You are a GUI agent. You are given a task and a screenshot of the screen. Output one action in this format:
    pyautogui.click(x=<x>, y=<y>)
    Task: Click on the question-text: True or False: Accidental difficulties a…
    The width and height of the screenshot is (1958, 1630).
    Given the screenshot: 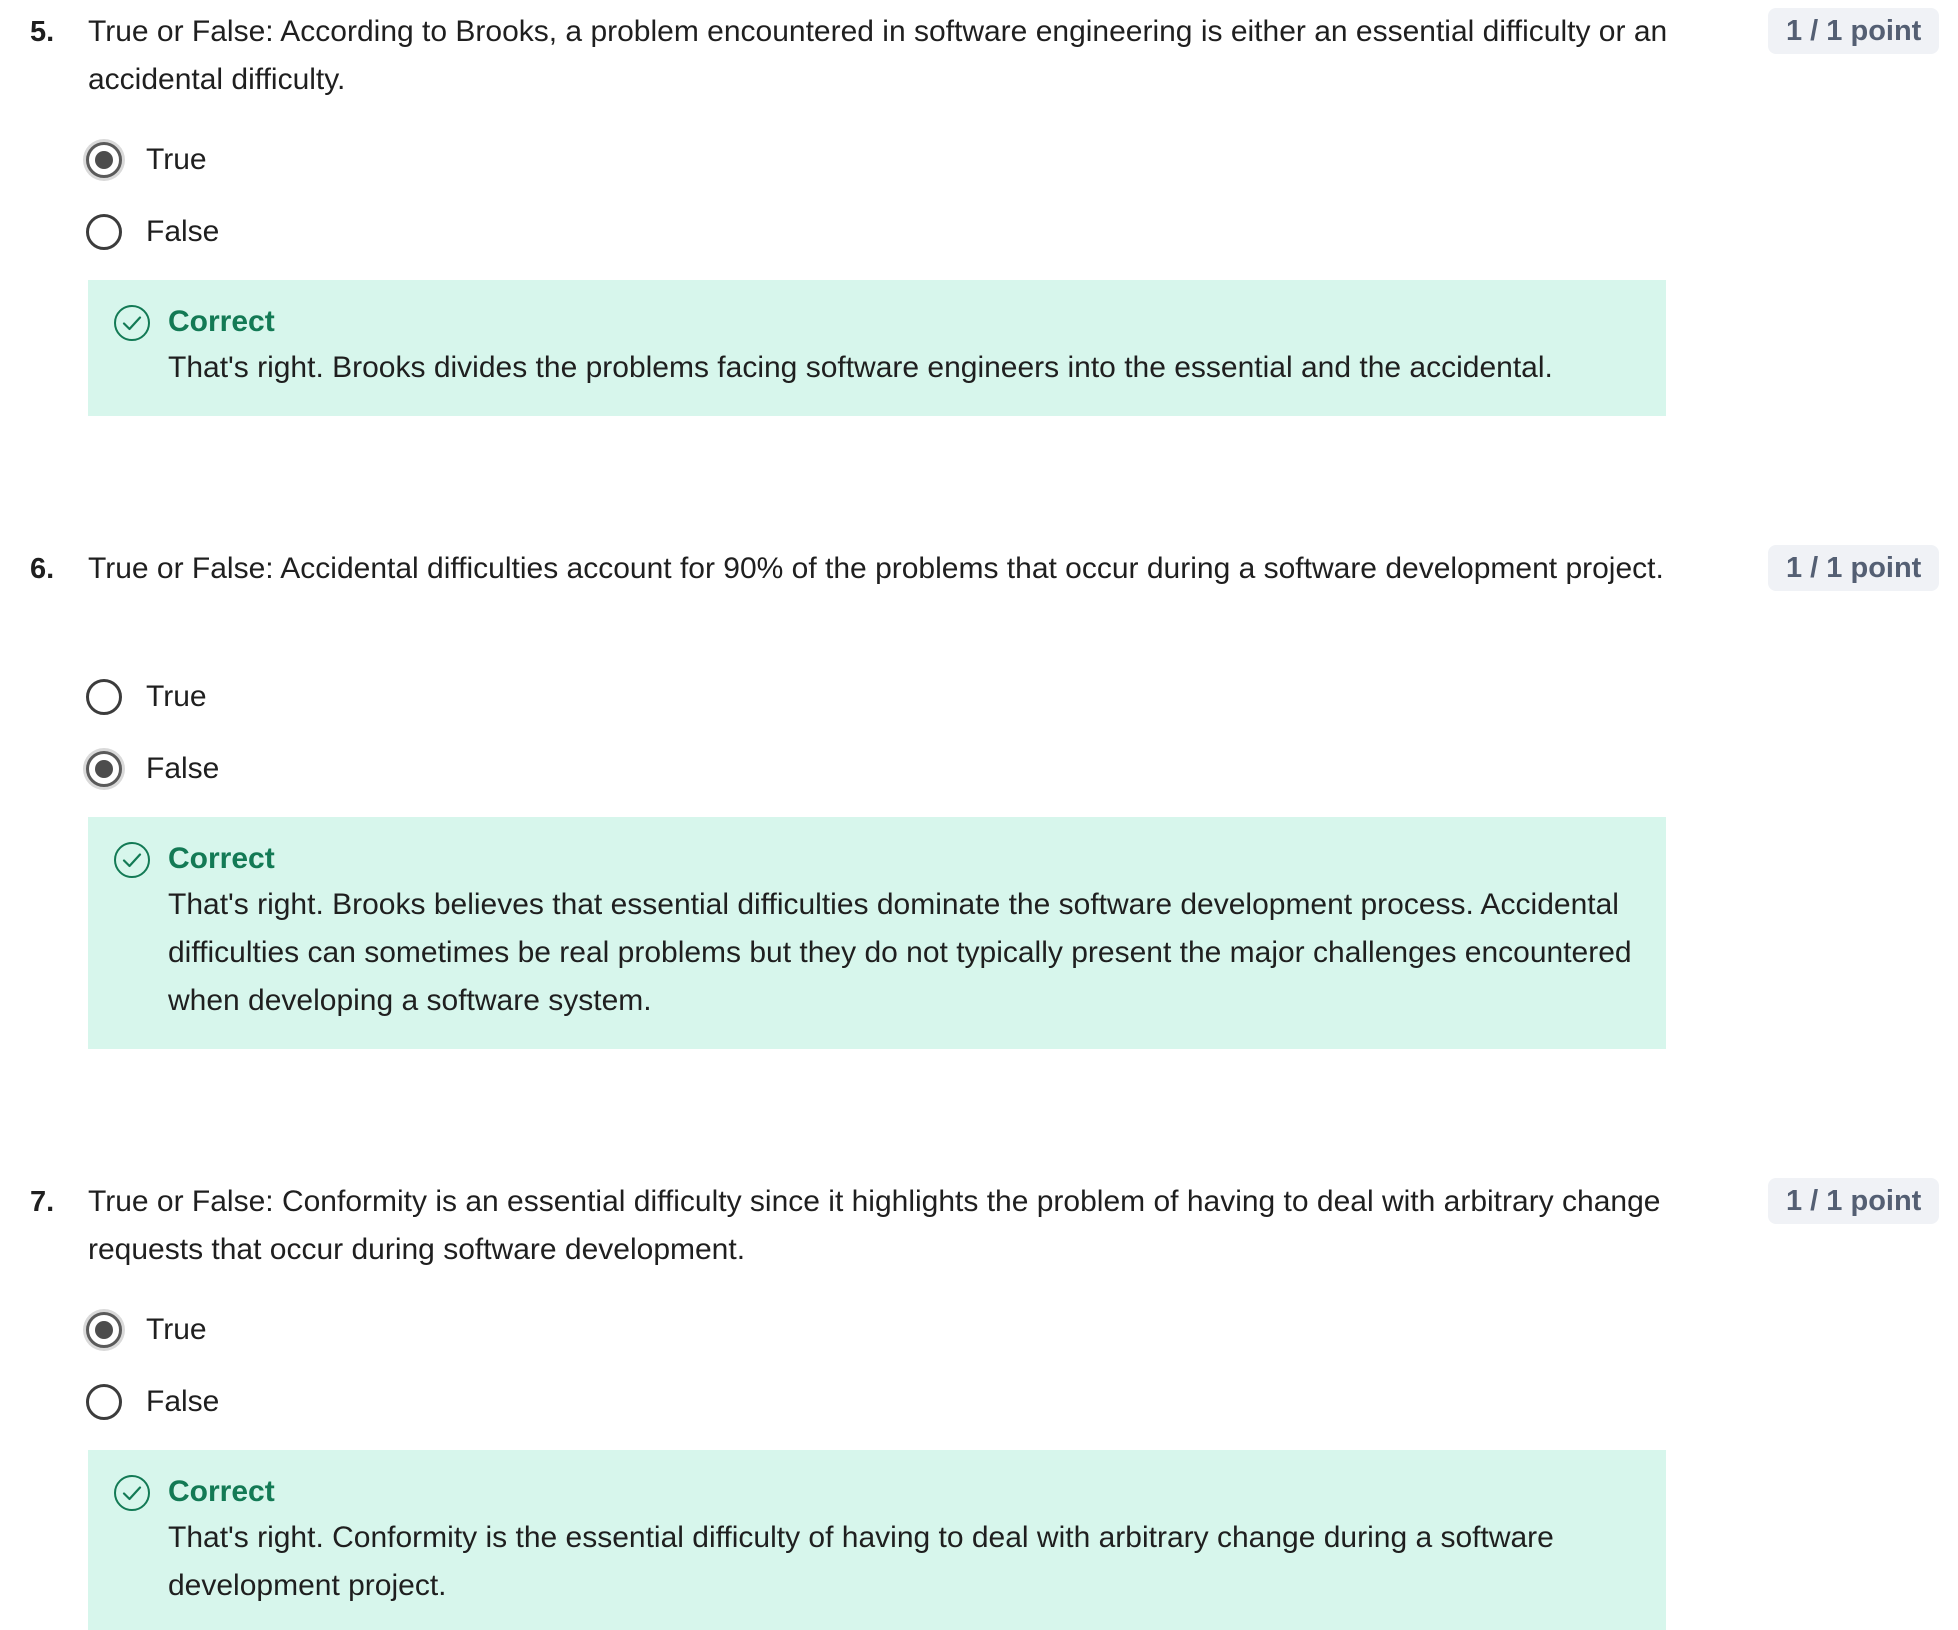 What is the action you would take?
    pyautogui.click(x=876, y=568)
    